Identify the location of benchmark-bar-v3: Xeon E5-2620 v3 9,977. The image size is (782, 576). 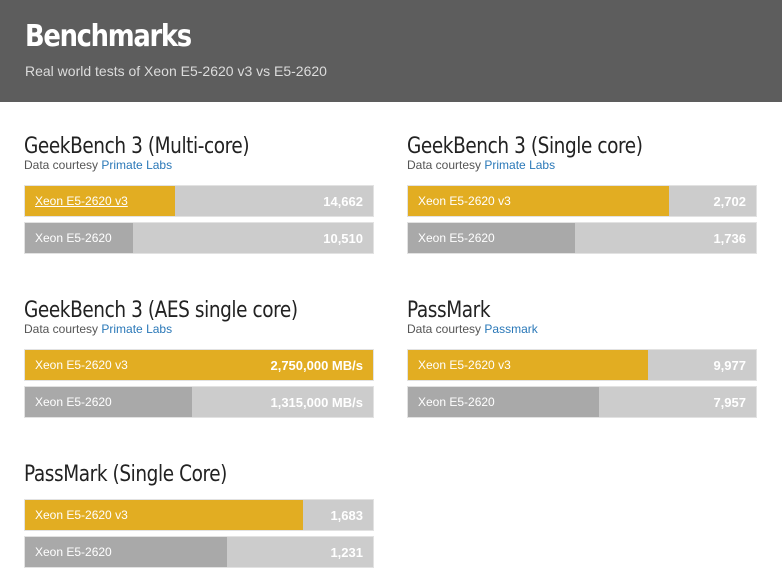
(582, 365).